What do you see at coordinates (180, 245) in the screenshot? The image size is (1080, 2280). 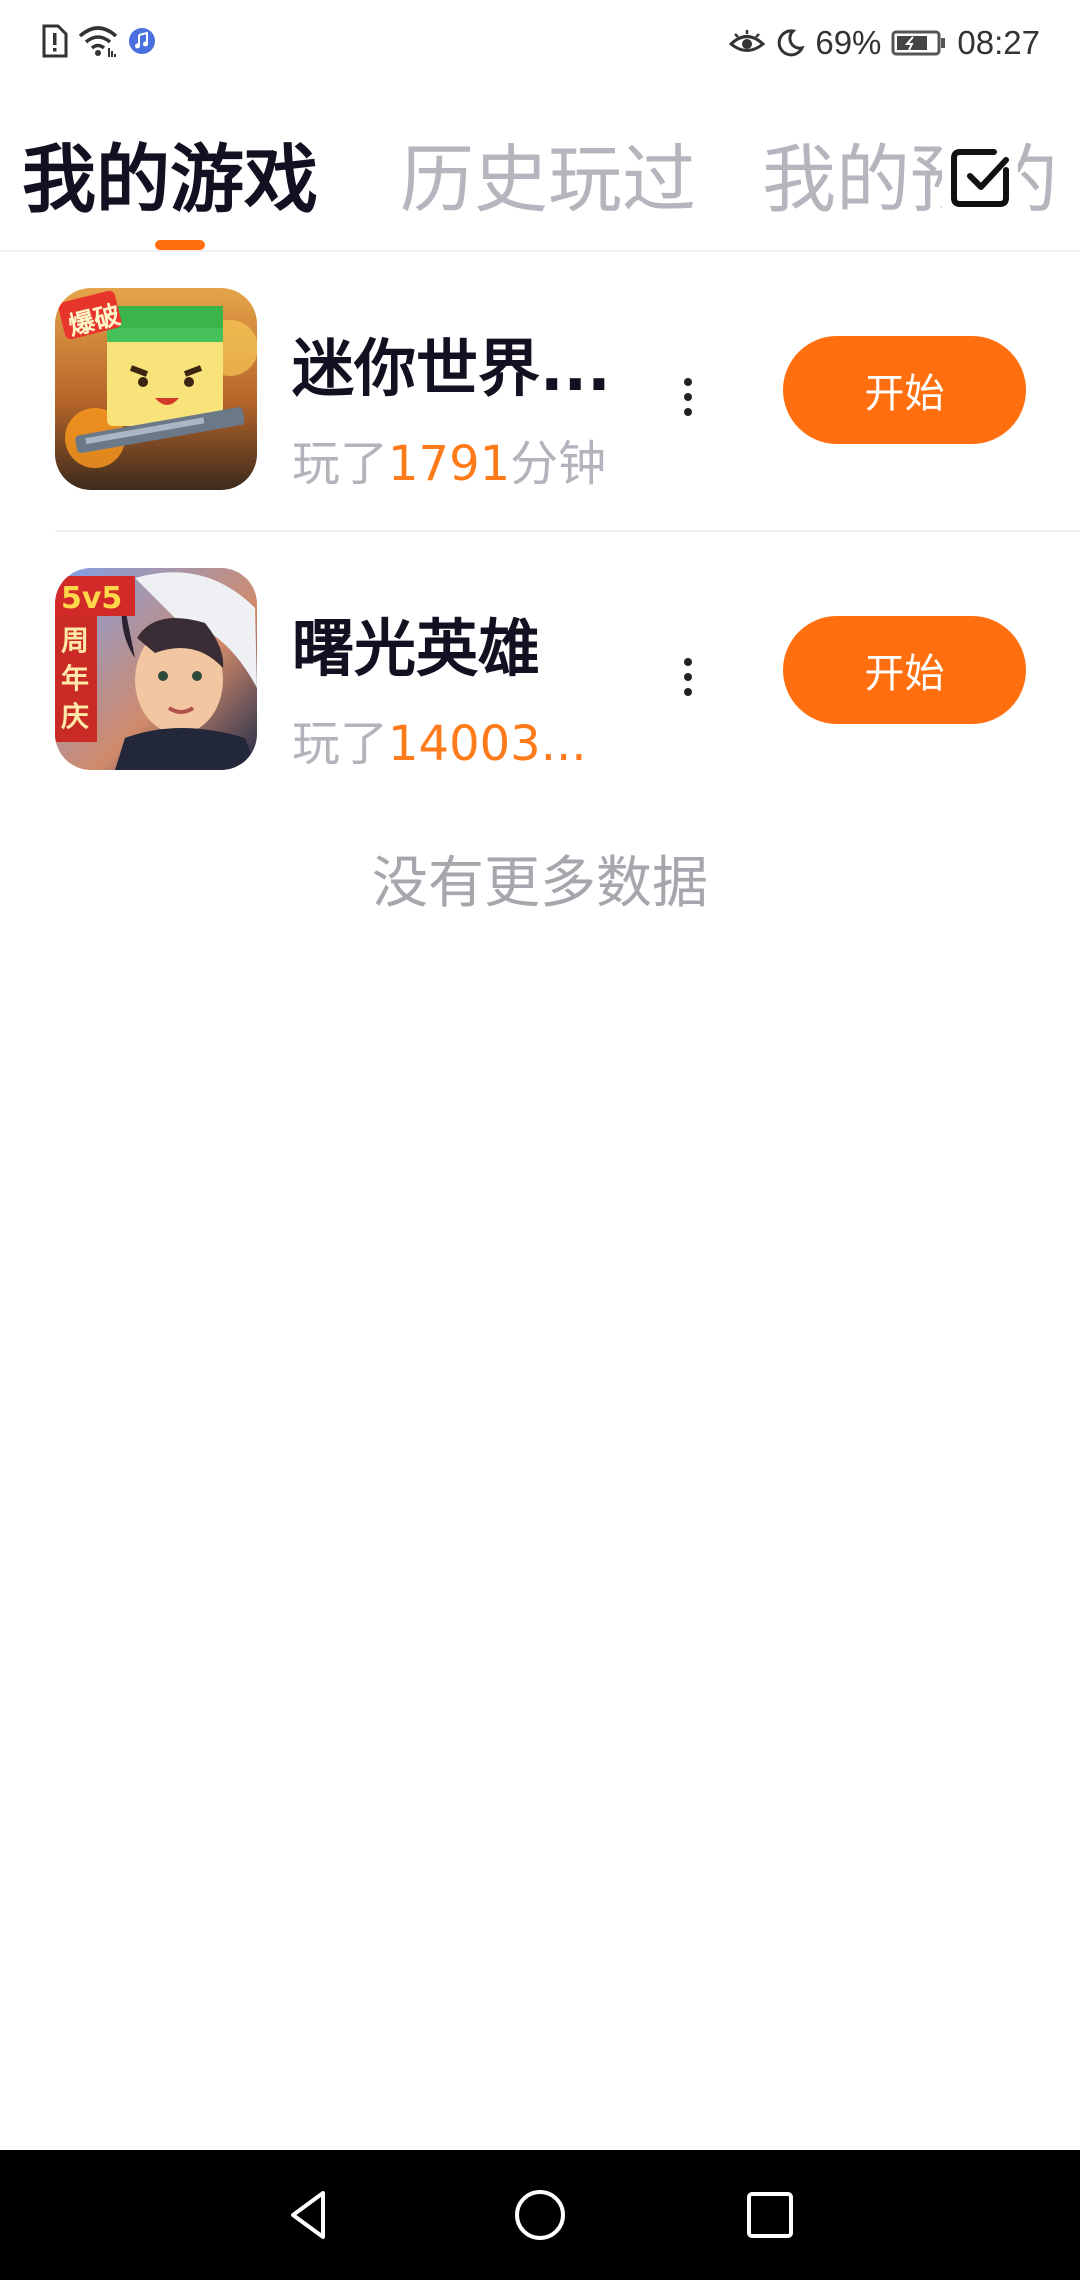 I see `tab-active-indicator` at bounding box center [180, 245].